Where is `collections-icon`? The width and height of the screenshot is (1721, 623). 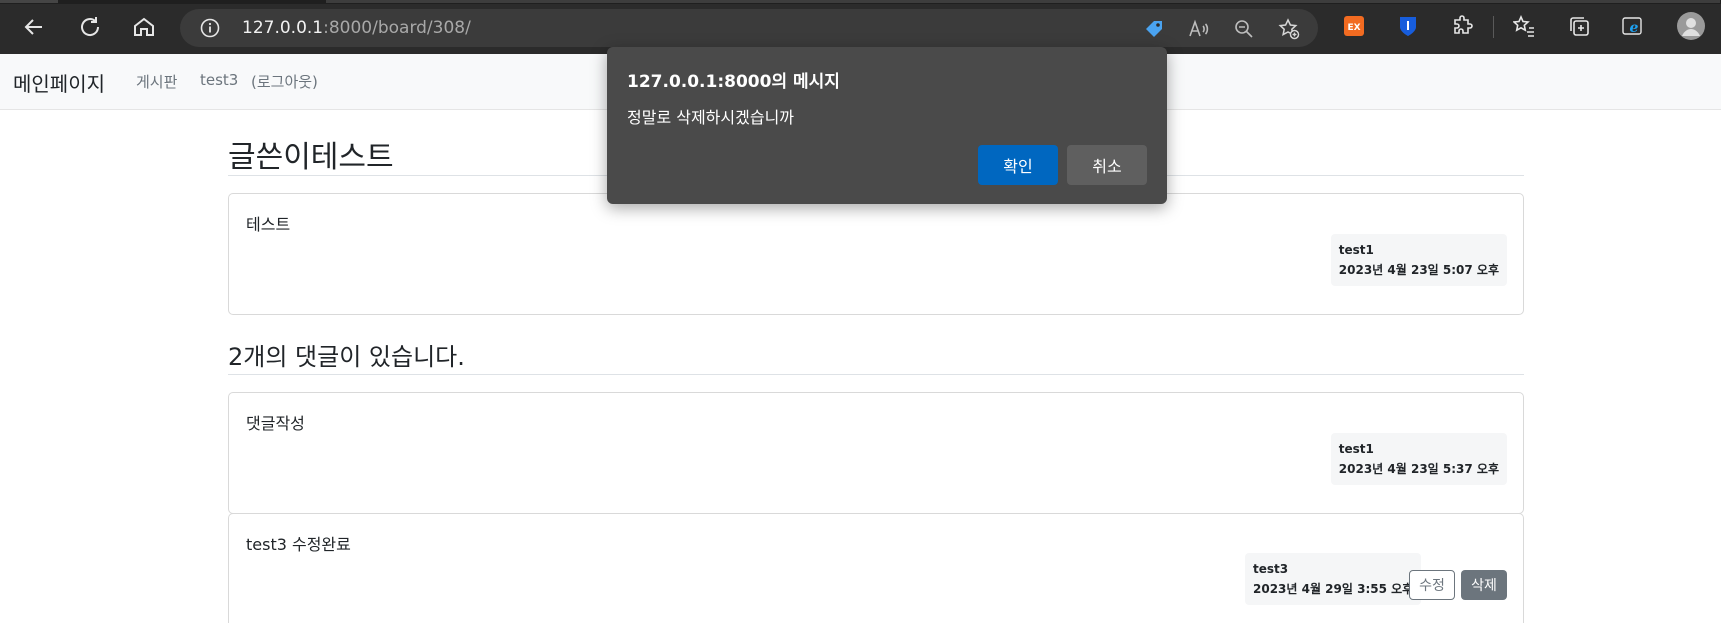 collections-icon is located at coordinates (1579, 26).